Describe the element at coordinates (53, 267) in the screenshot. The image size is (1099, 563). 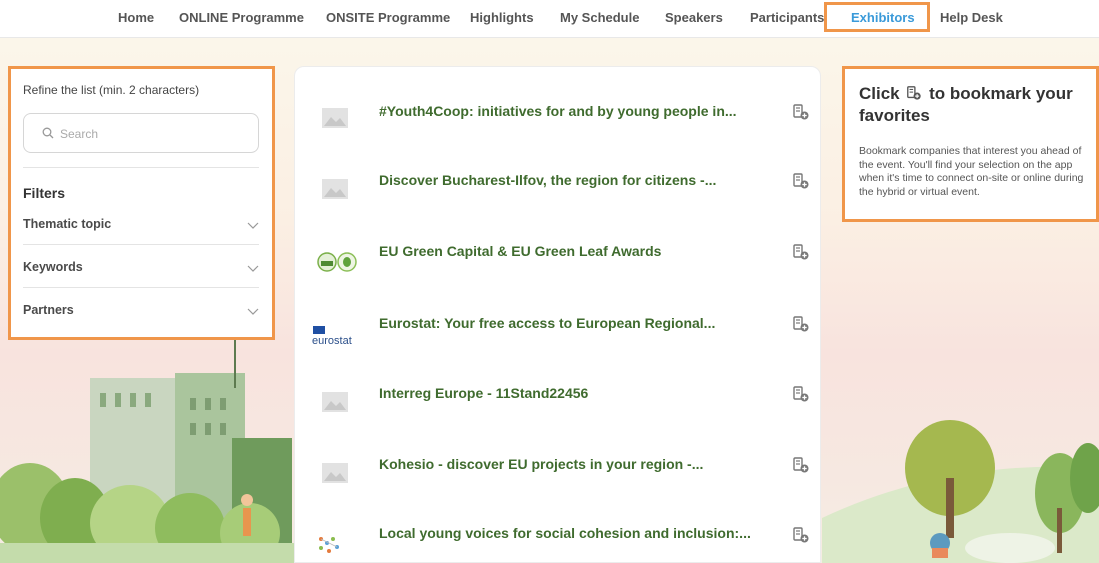
I see `filter-label: Keywords` at that location.